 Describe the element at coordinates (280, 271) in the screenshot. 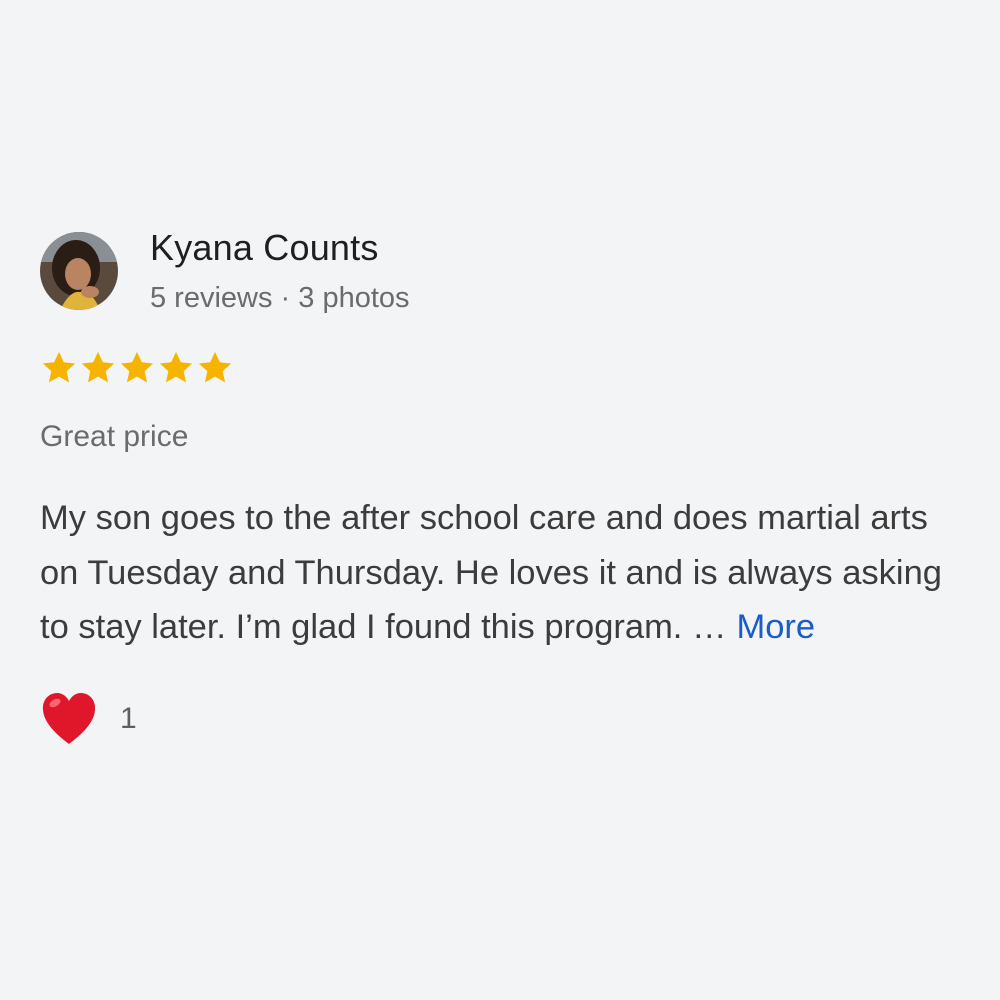

I see `author-info: Kyana Counts 5 reviews · 3 photos` at that location.